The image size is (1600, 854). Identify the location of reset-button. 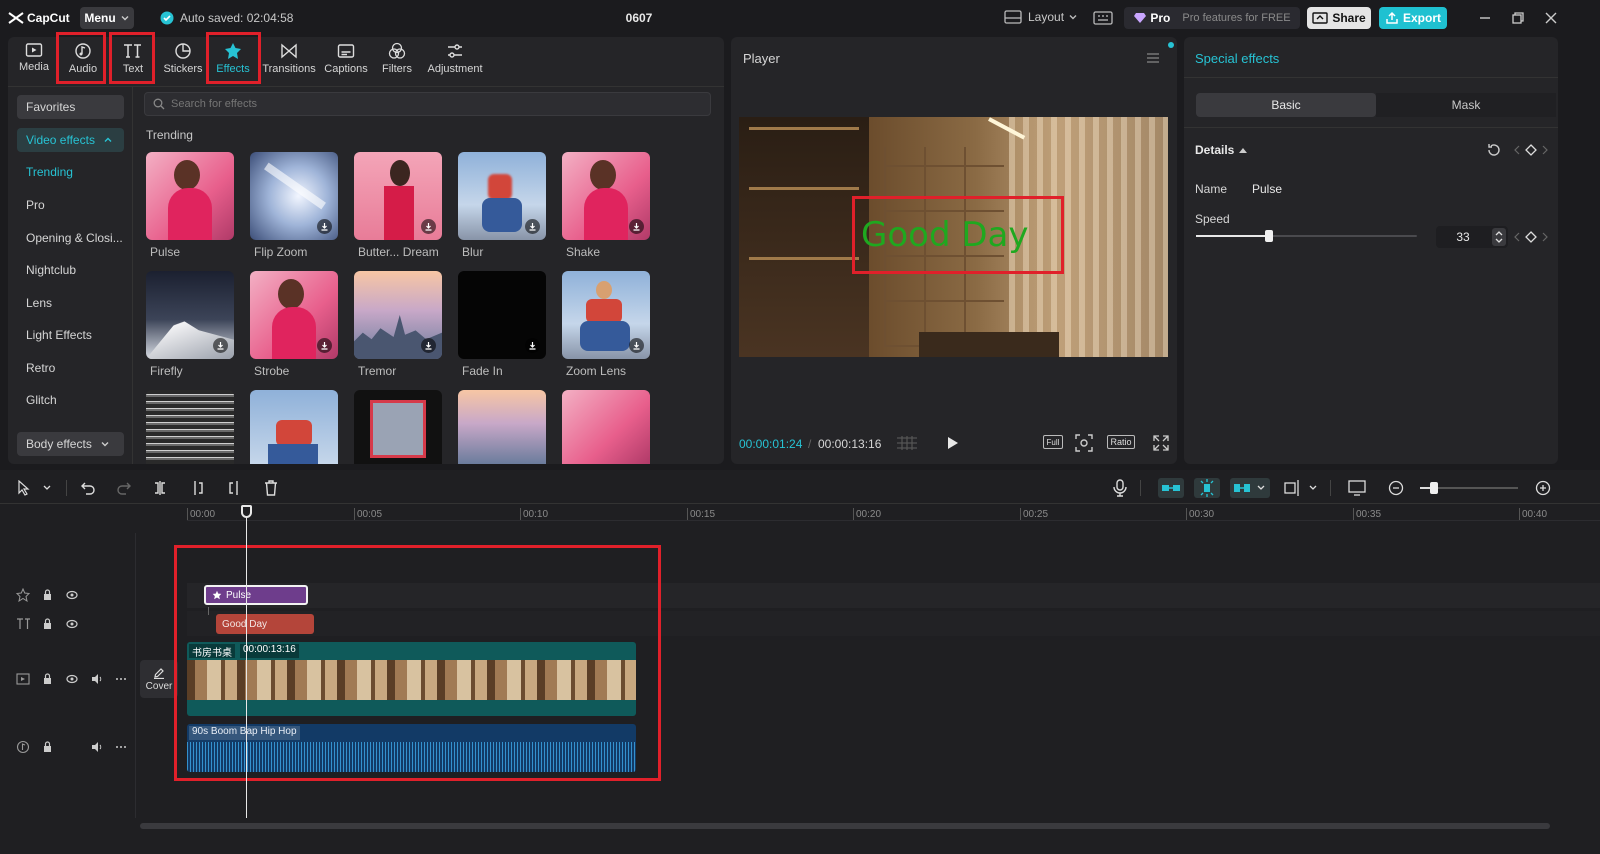
(1494, 150).